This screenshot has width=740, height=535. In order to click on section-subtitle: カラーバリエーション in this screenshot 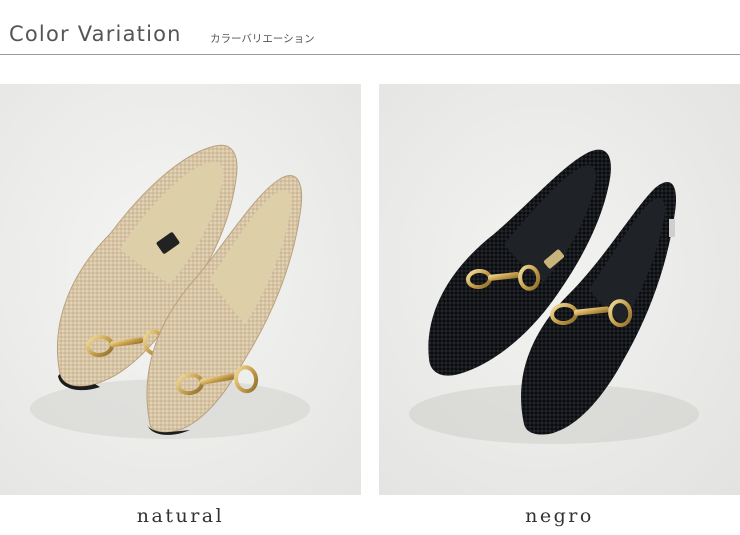, I will do `click(262, 39)`.